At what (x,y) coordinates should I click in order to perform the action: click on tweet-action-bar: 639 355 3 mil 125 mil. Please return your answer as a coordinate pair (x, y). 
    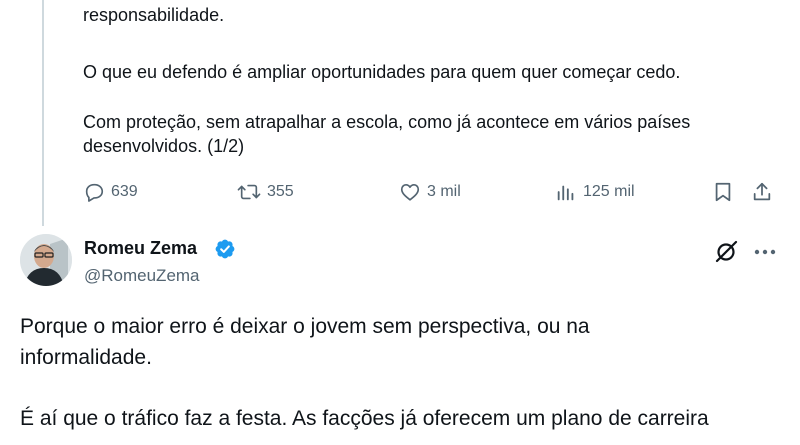
    Looking at the image, I should click on (433, 192).